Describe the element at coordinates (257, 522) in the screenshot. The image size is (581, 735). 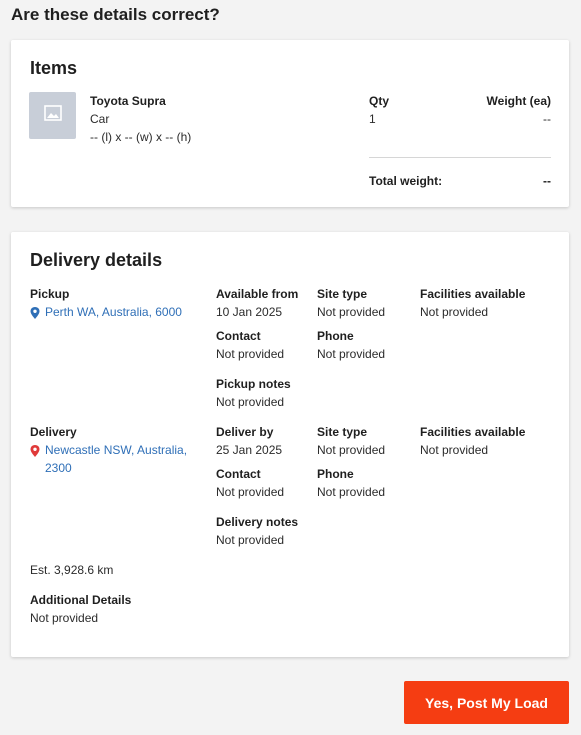
I see `delivery-notes-label: Delivery notes` at that location.